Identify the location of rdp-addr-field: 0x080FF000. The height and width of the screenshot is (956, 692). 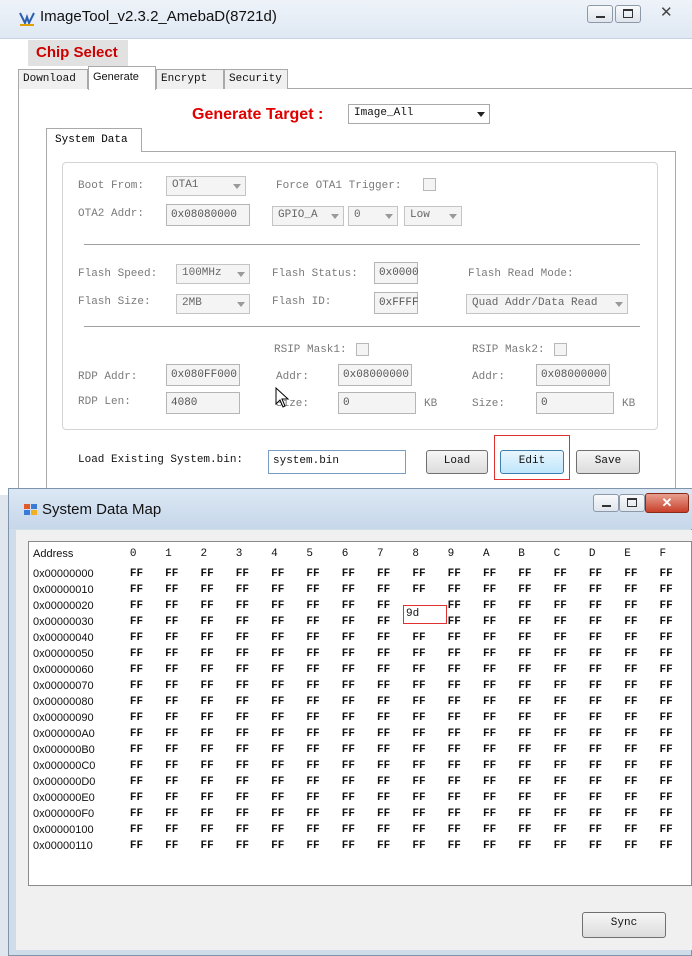
(203, 375).